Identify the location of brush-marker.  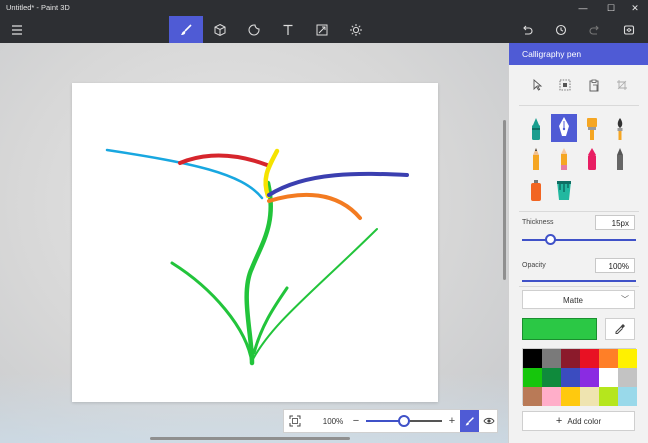
(536, 129).